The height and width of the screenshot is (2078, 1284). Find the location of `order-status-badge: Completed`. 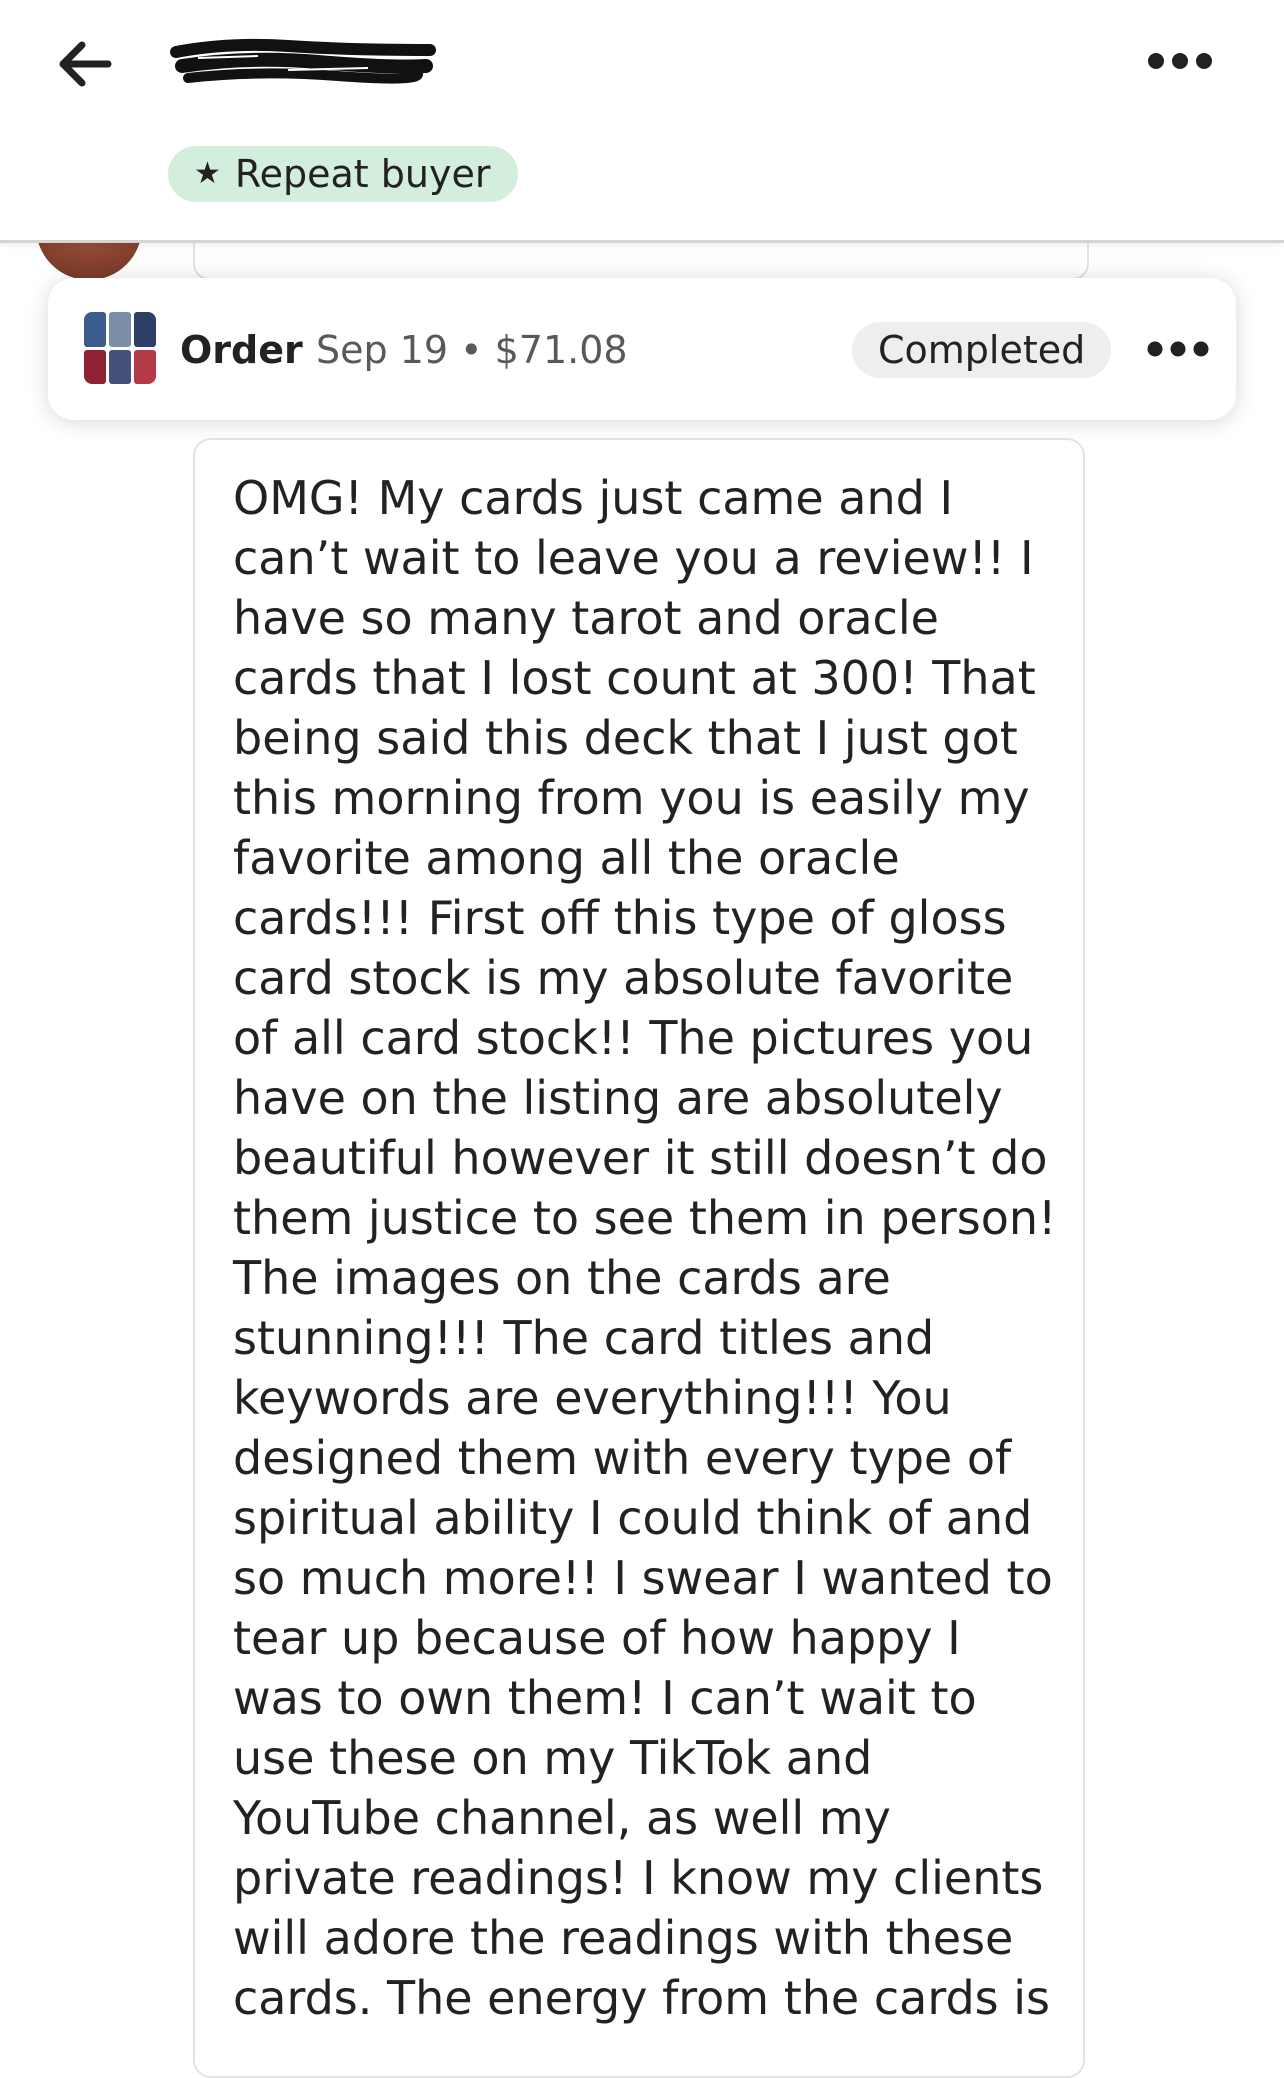

order-status-badge: Completed is located at coordinates (982, 350).